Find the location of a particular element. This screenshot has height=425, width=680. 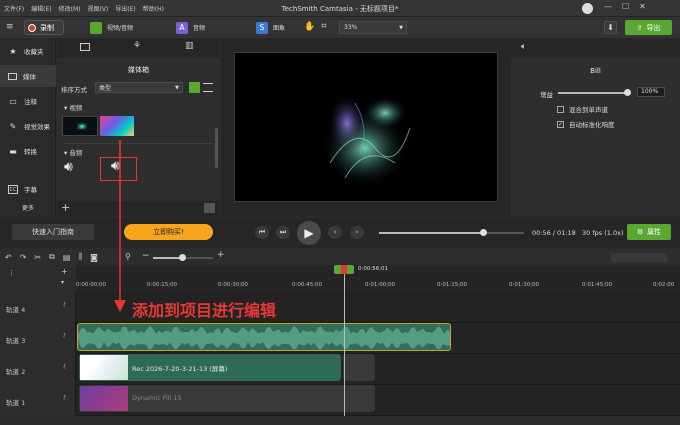

cut-icon: ✂ is located at coordinates (37, 257).